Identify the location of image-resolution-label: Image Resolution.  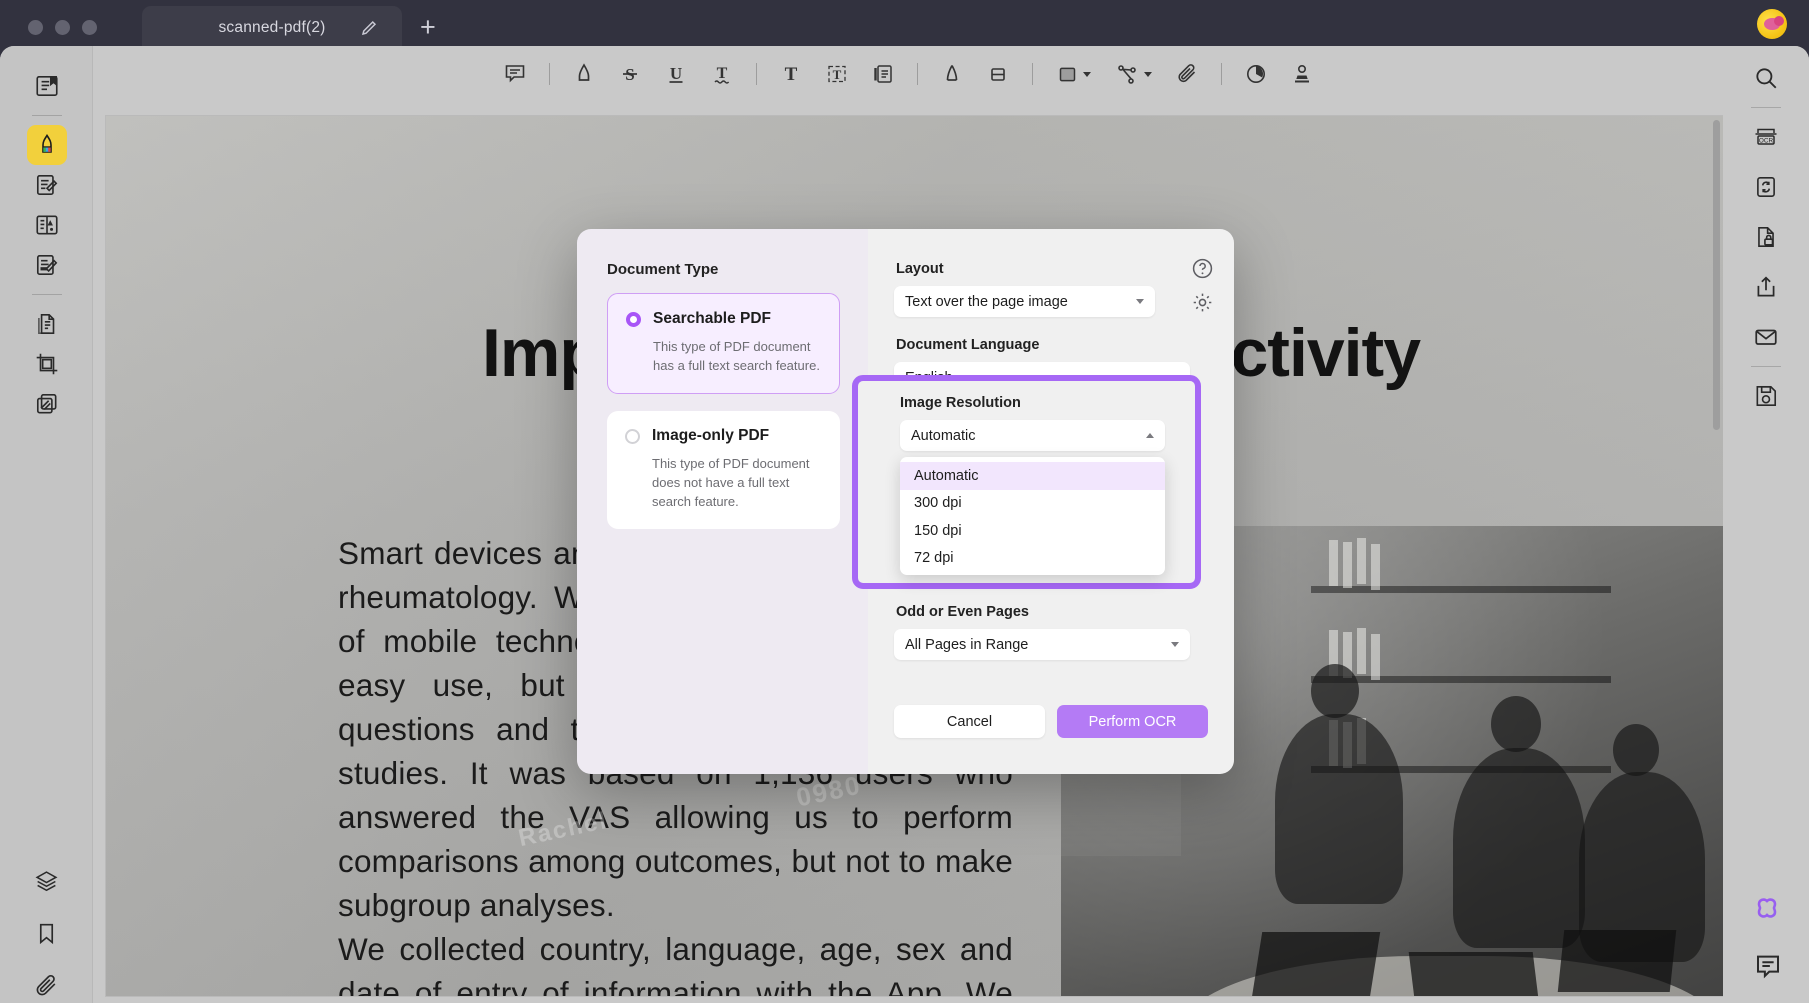
(960, 403).